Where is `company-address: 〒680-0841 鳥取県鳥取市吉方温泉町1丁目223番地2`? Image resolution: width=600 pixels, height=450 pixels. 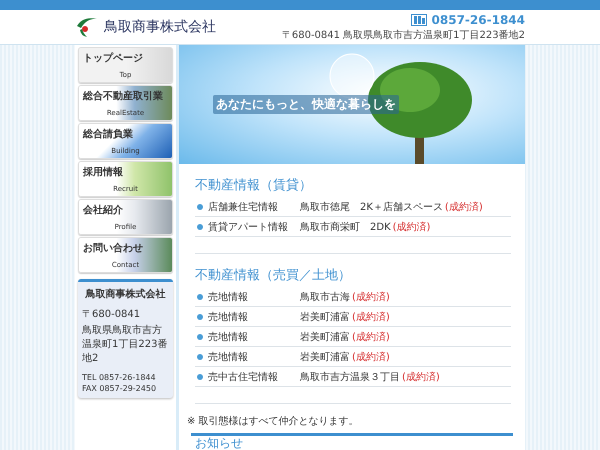
company-address: 〒680-0841 鳥取県鳥取市吉方温泉町1丁目223番地2 is located at coordinates (403, 35).